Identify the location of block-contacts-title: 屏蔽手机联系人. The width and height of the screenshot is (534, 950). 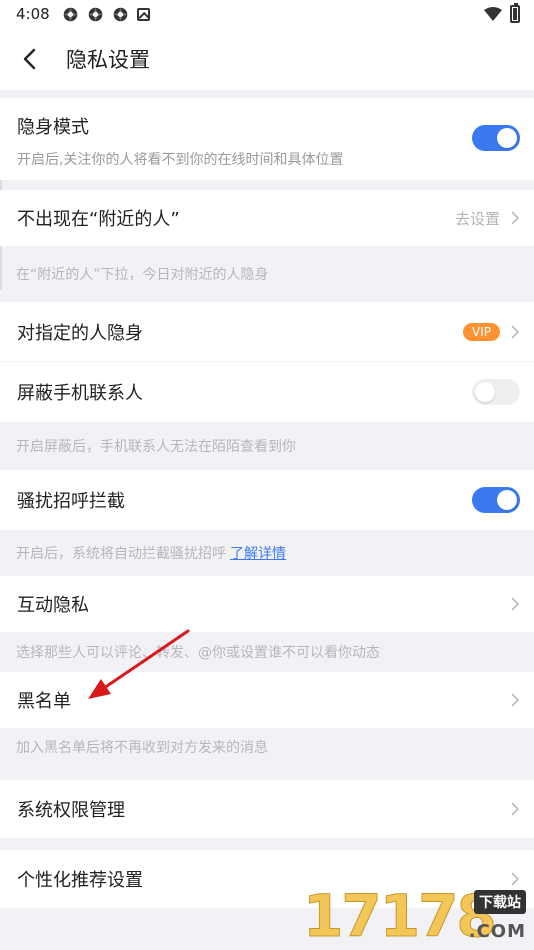
(80, 393).